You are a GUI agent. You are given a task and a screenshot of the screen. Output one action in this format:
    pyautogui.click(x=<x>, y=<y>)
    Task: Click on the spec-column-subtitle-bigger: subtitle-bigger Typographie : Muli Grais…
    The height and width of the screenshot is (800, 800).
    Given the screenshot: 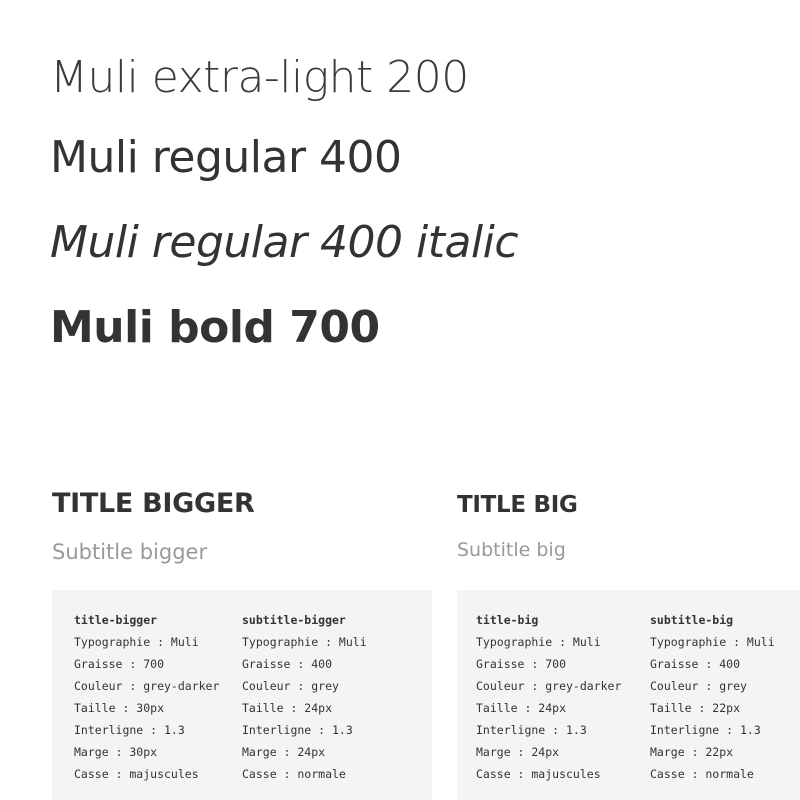 What is the action you would take?
    pyautogui.click(x=304, y=700)
    